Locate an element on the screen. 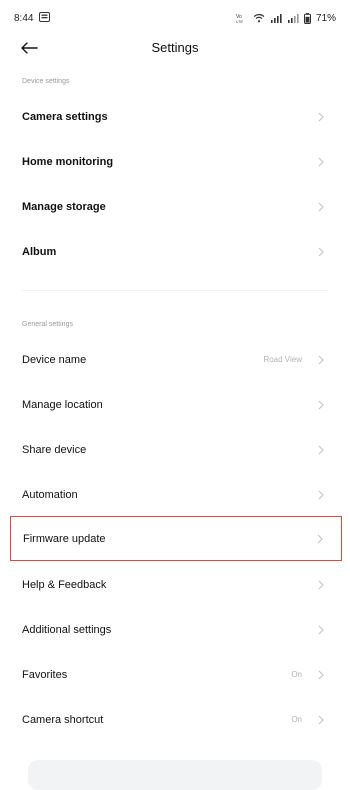 Image resolution: width=350 pixels, height=790 pixels. row-share-device: Share device is located at coordinates (176, 449).